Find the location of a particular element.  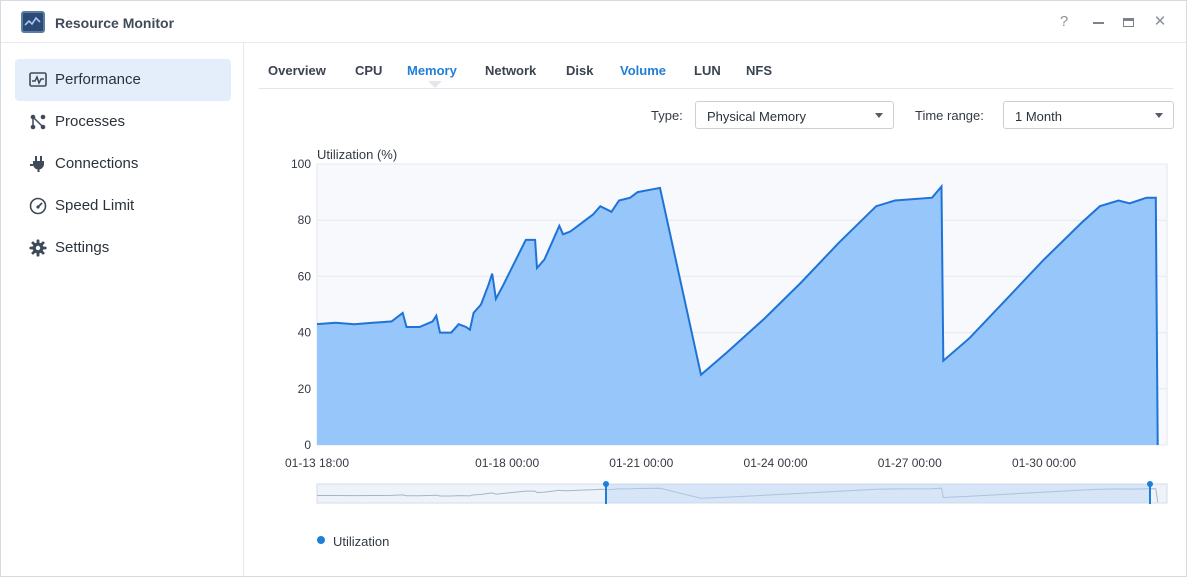

title-bar: Resource Monitor ? ✕ is located at coordinates (593, 22).